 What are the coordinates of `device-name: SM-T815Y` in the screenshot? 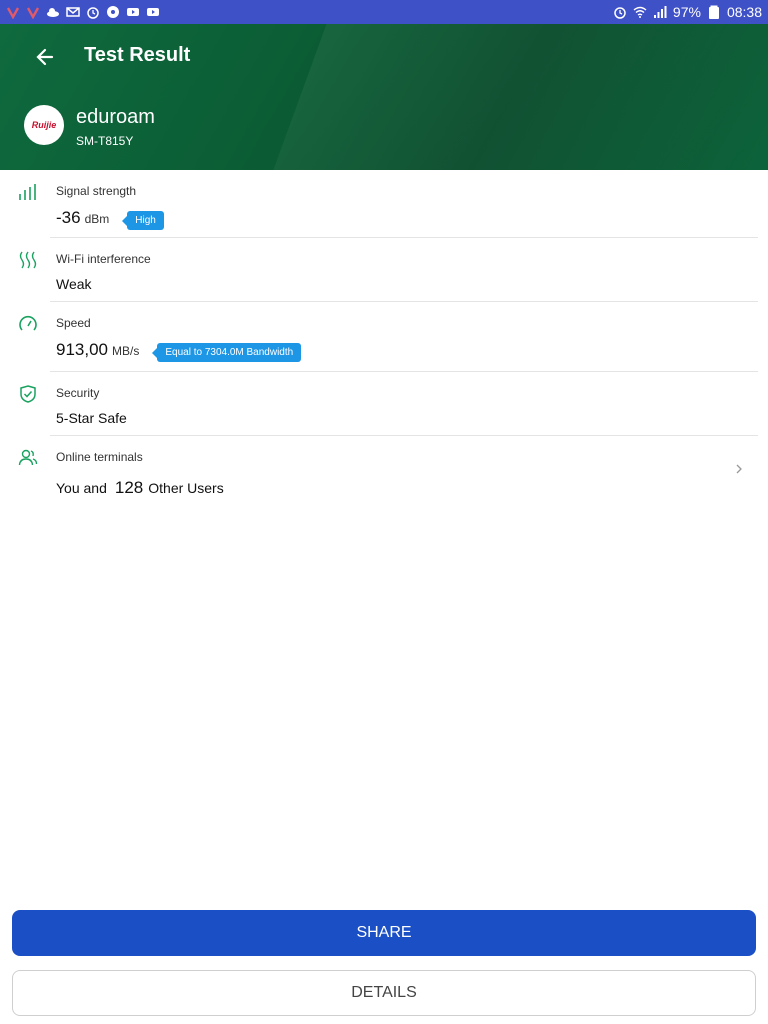 It's located at (105, 141).